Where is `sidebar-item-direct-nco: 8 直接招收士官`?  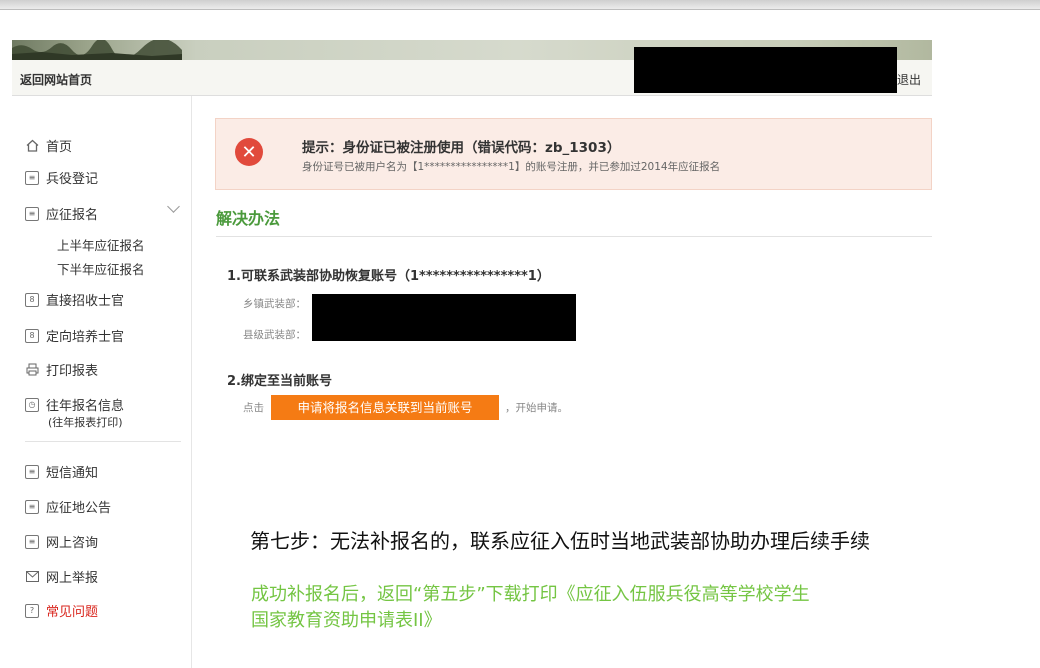 sidebar-item-direct-nco: 8 直接招收士官 is located at coordinates (74, 299).